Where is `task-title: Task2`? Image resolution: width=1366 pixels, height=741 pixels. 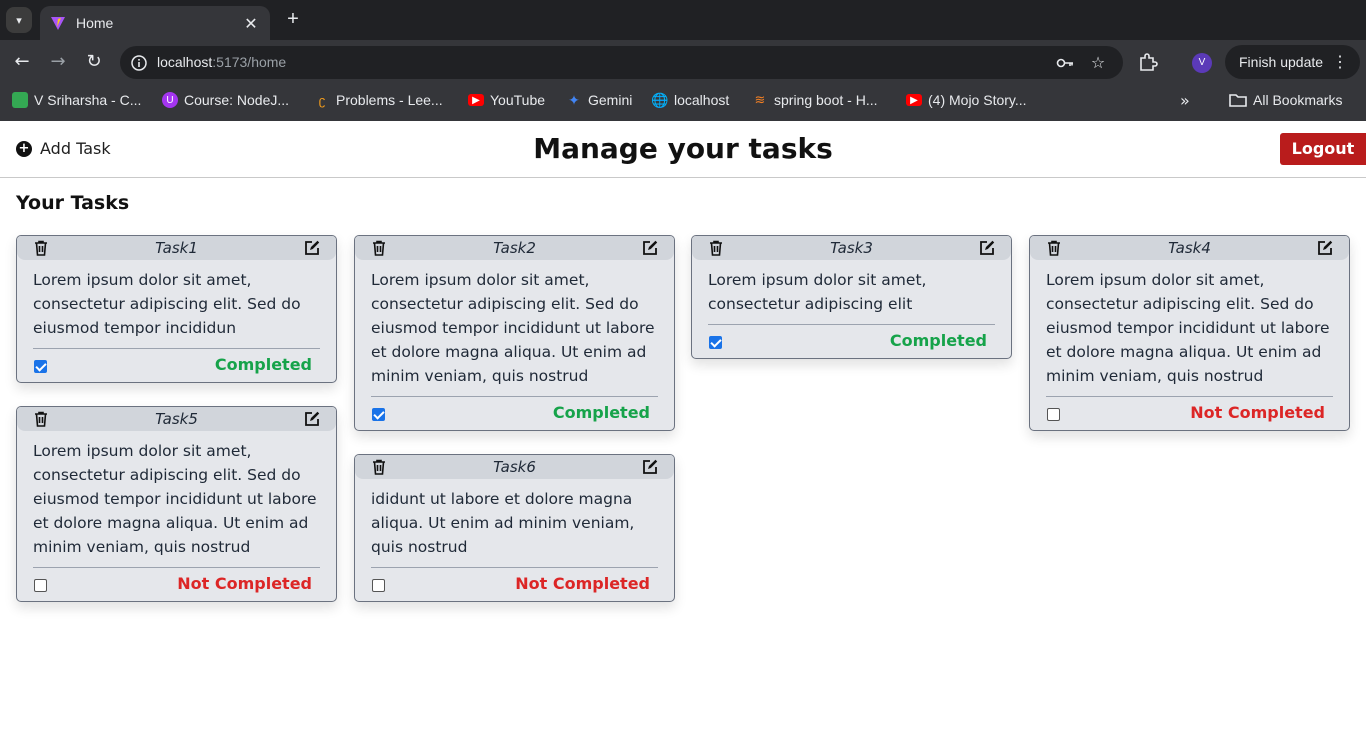 task-title: Task2 is located at coordinates (514, 248).